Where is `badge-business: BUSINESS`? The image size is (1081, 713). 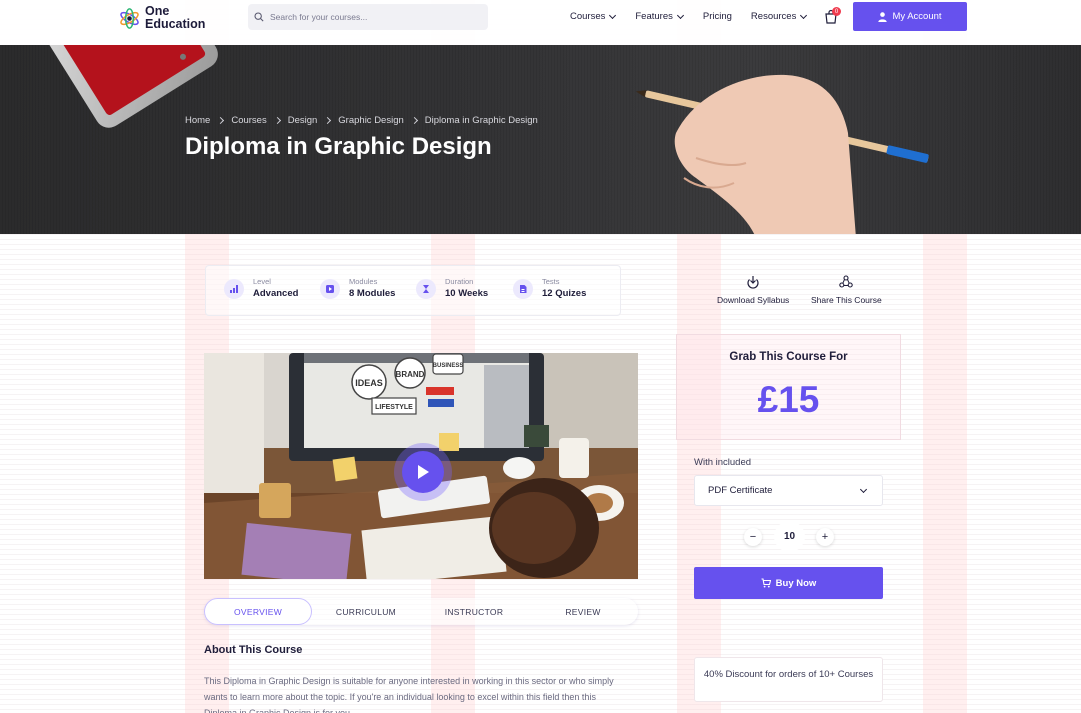
badge-business: BUSINESS is located at coordinates (448, 364).